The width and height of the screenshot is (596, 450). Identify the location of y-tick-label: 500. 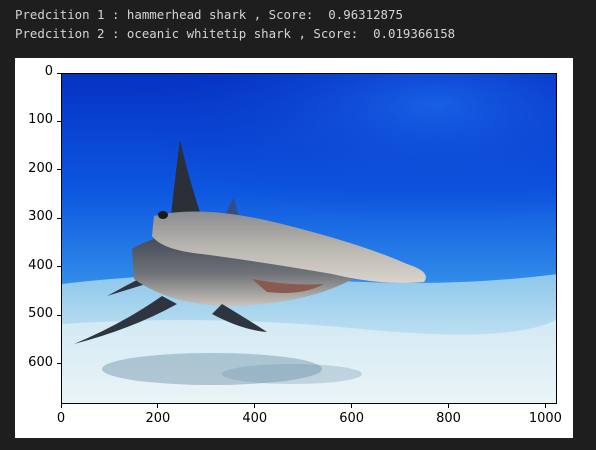
(40, 314).